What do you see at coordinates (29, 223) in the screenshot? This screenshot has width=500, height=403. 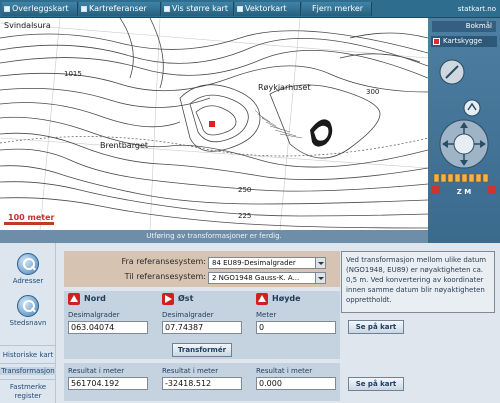 I see `scale-bar` at bounding box center [29, 223].